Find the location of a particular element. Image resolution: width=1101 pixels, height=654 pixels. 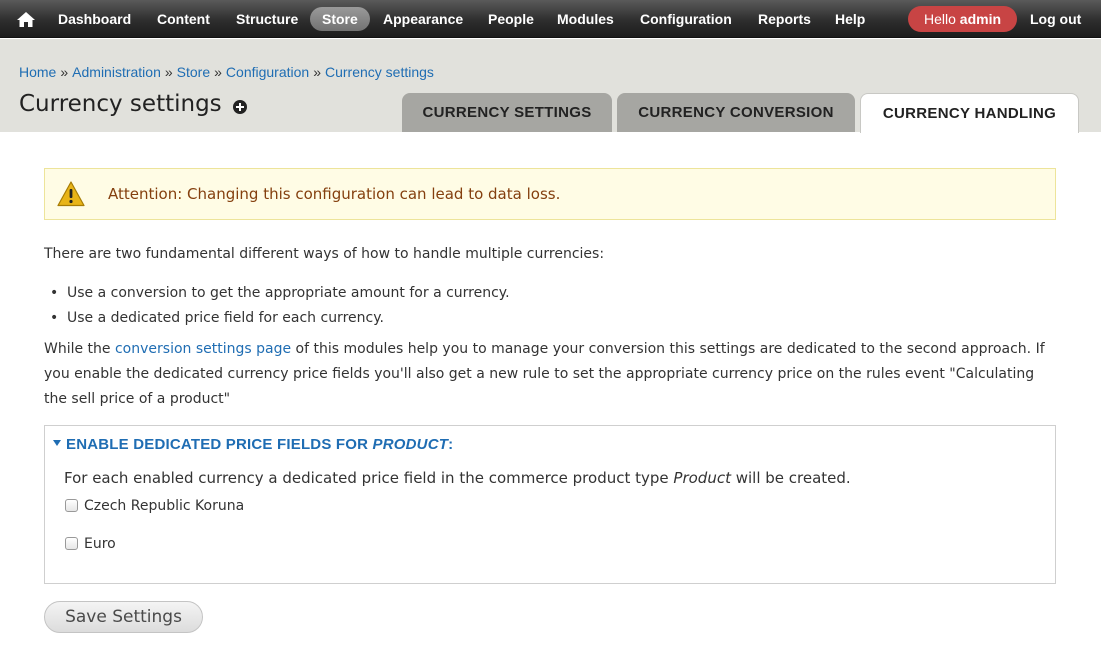

tab-currency-settings: CURRENCY SETTINGS is located at coordinates (507, 112).